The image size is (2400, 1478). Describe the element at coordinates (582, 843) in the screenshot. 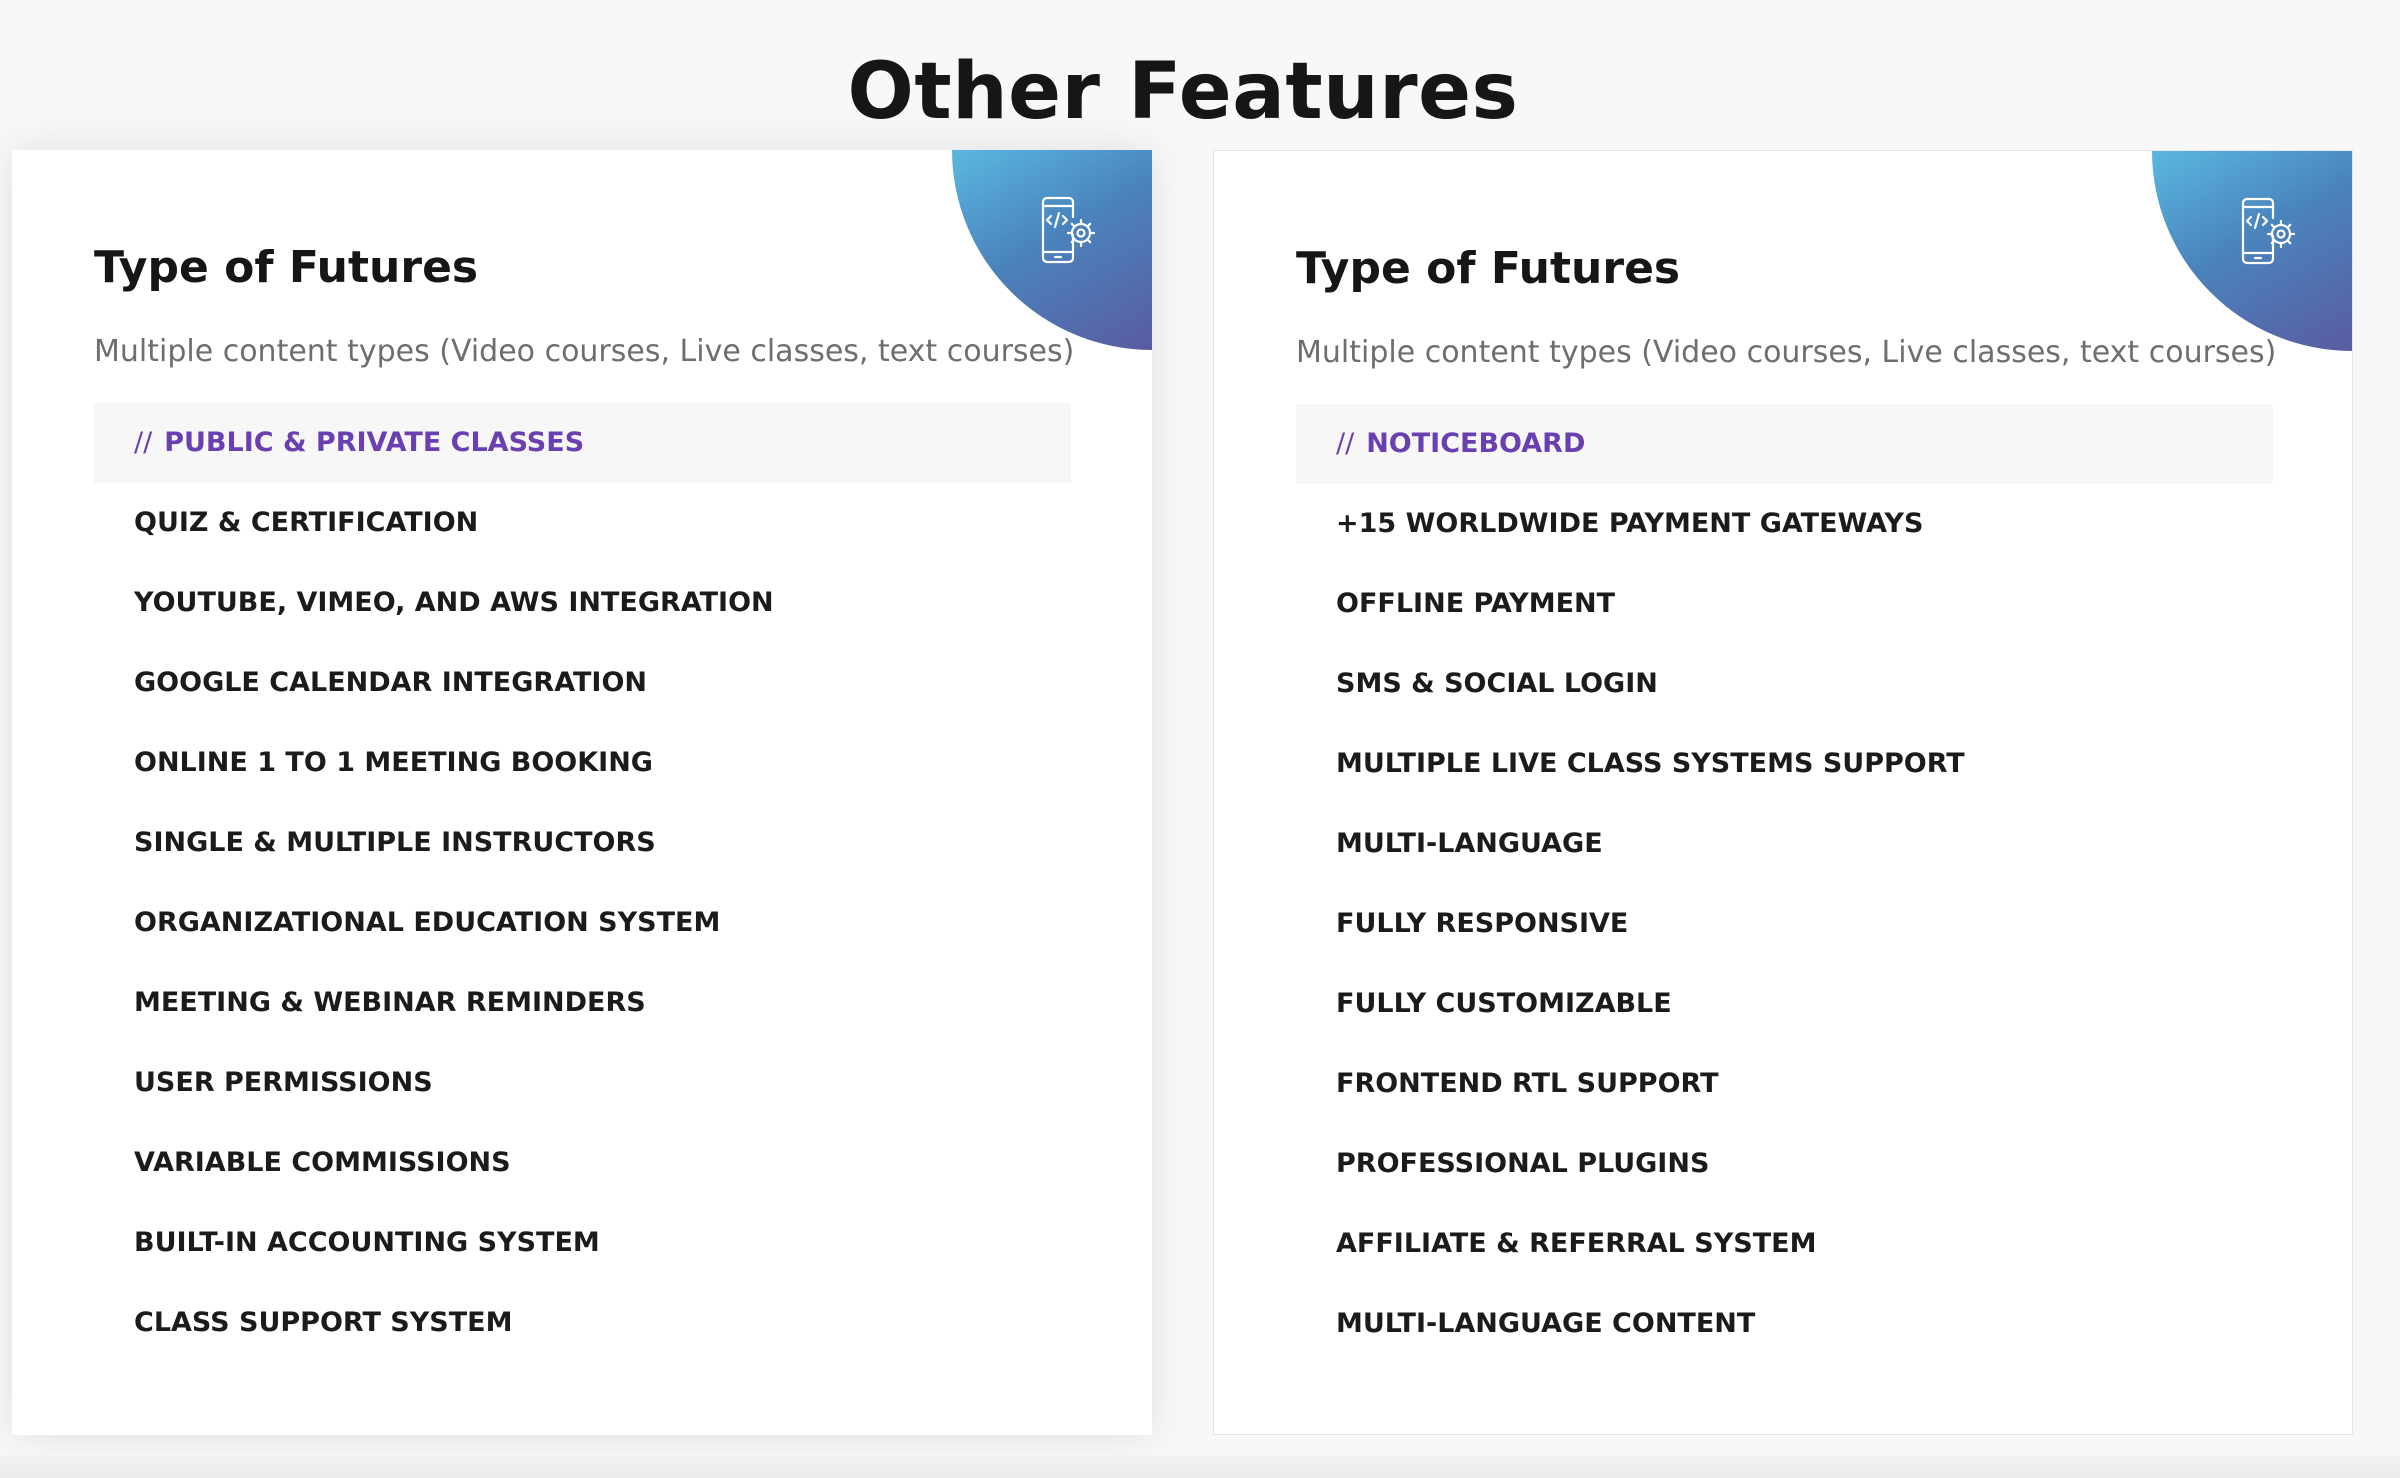

I see `feature-item: SINGLE & MULTIPLE INSTRUCTORS` at that location.